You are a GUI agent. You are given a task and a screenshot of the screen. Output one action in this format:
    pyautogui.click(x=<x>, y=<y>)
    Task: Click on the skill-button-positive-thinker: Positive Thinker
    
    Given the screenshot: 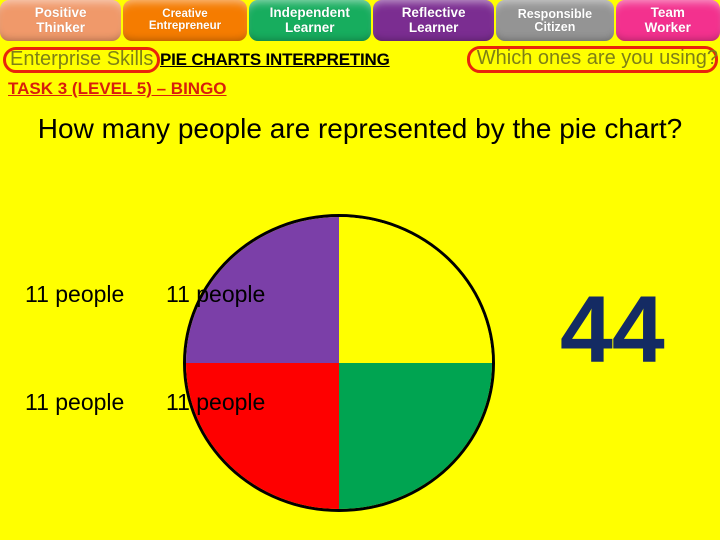 What is the action you would take?
    pyautogui.click(x=61, y=20)
    